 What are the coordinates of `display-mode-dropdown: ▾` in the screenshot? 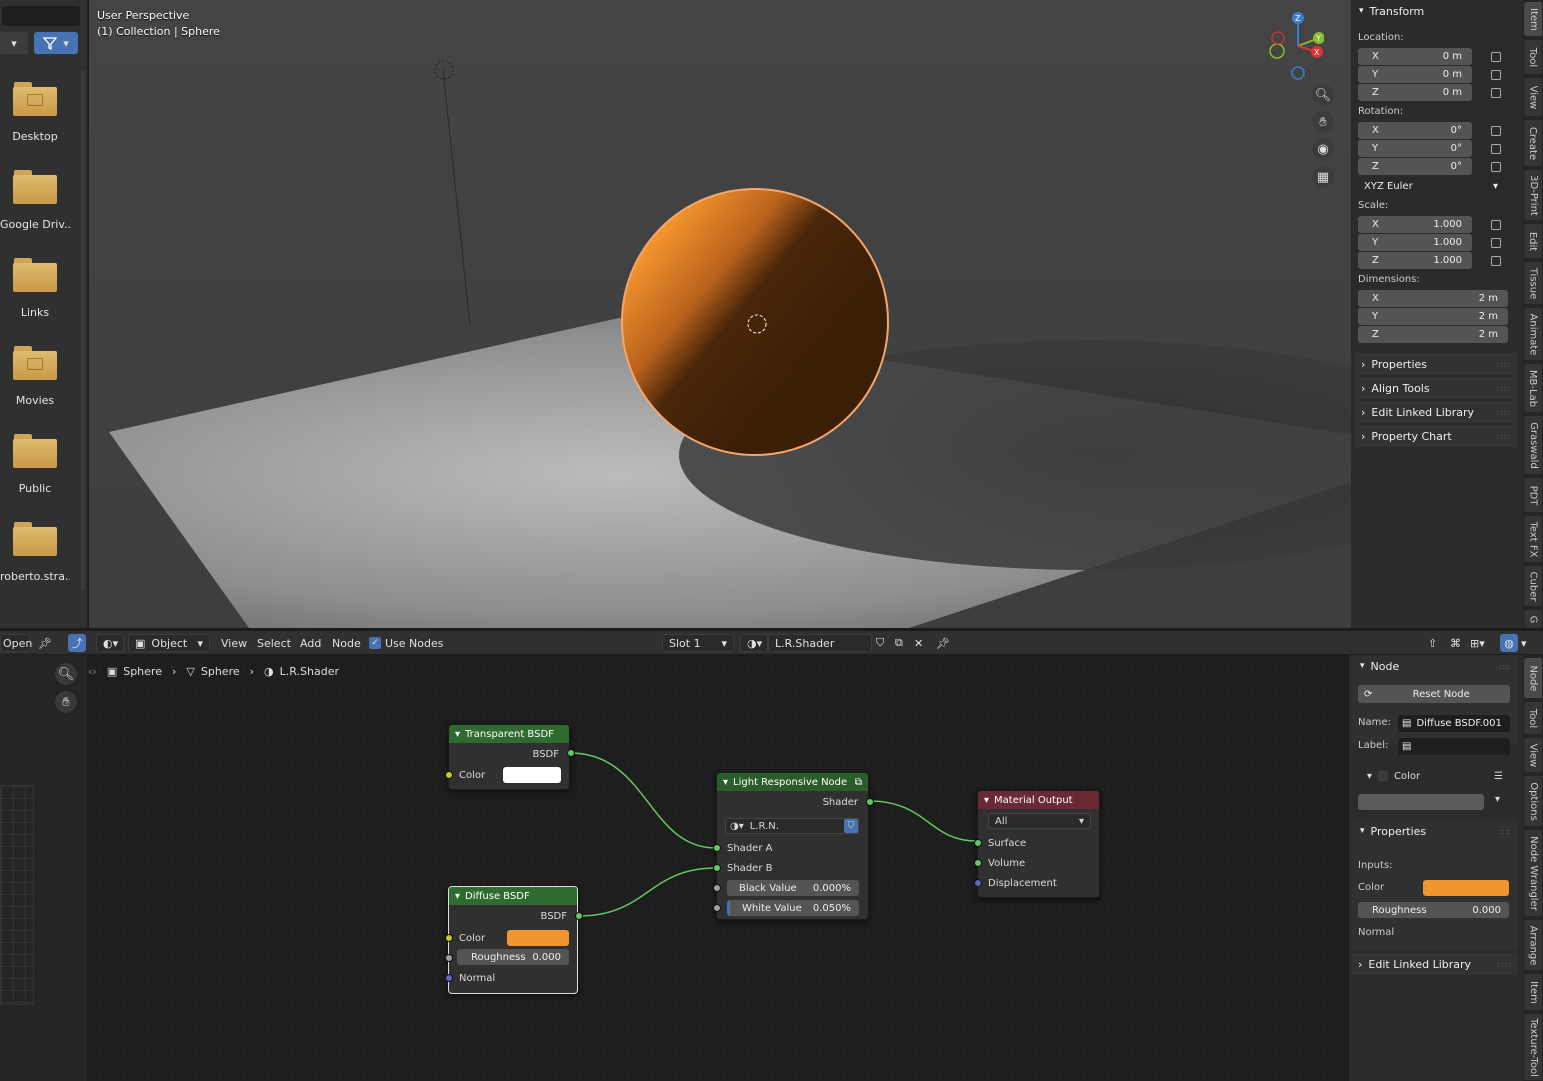 It's located at (14, 43).